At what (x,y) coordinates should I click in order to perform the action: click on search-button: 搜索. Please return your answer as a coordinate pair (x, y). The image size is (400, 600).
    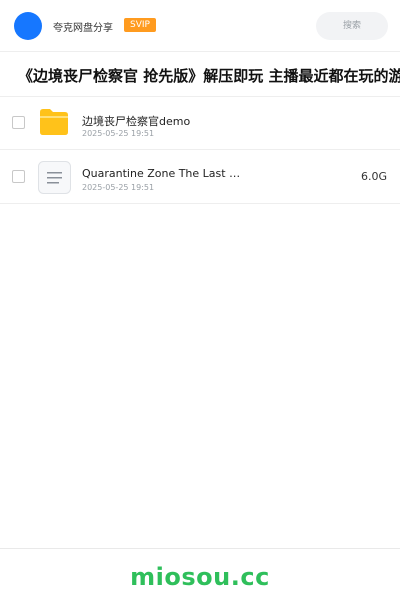
    Looking at the image, I should click on (352, 26).